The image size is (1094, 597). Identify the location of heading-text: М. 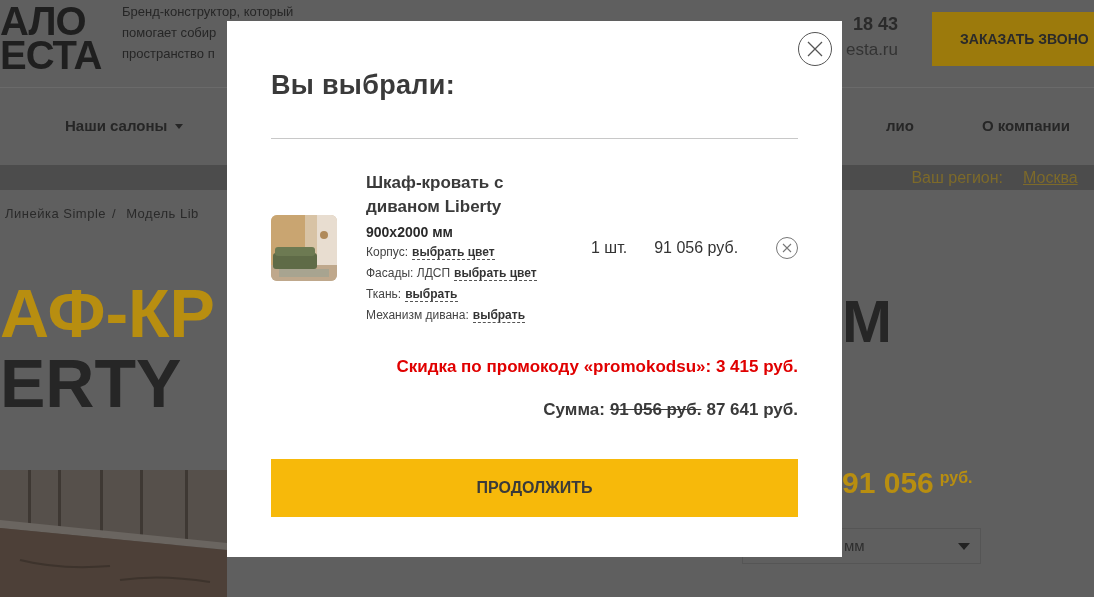
(867, 322).